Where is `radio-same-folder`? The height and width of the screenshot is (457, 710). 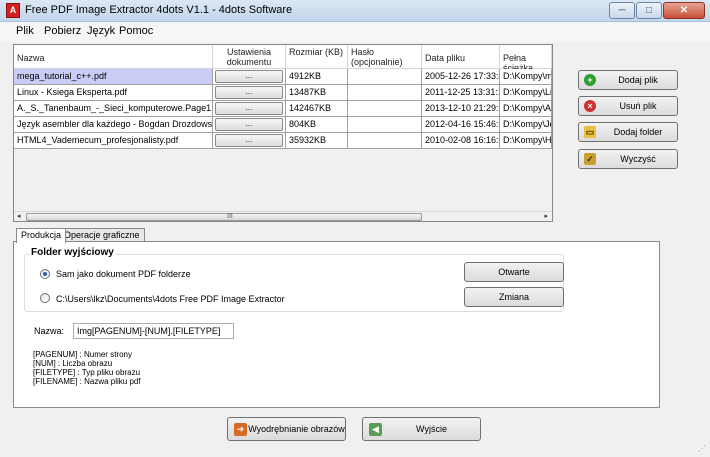
radio-same-folder is located at coordinates (45, 274).